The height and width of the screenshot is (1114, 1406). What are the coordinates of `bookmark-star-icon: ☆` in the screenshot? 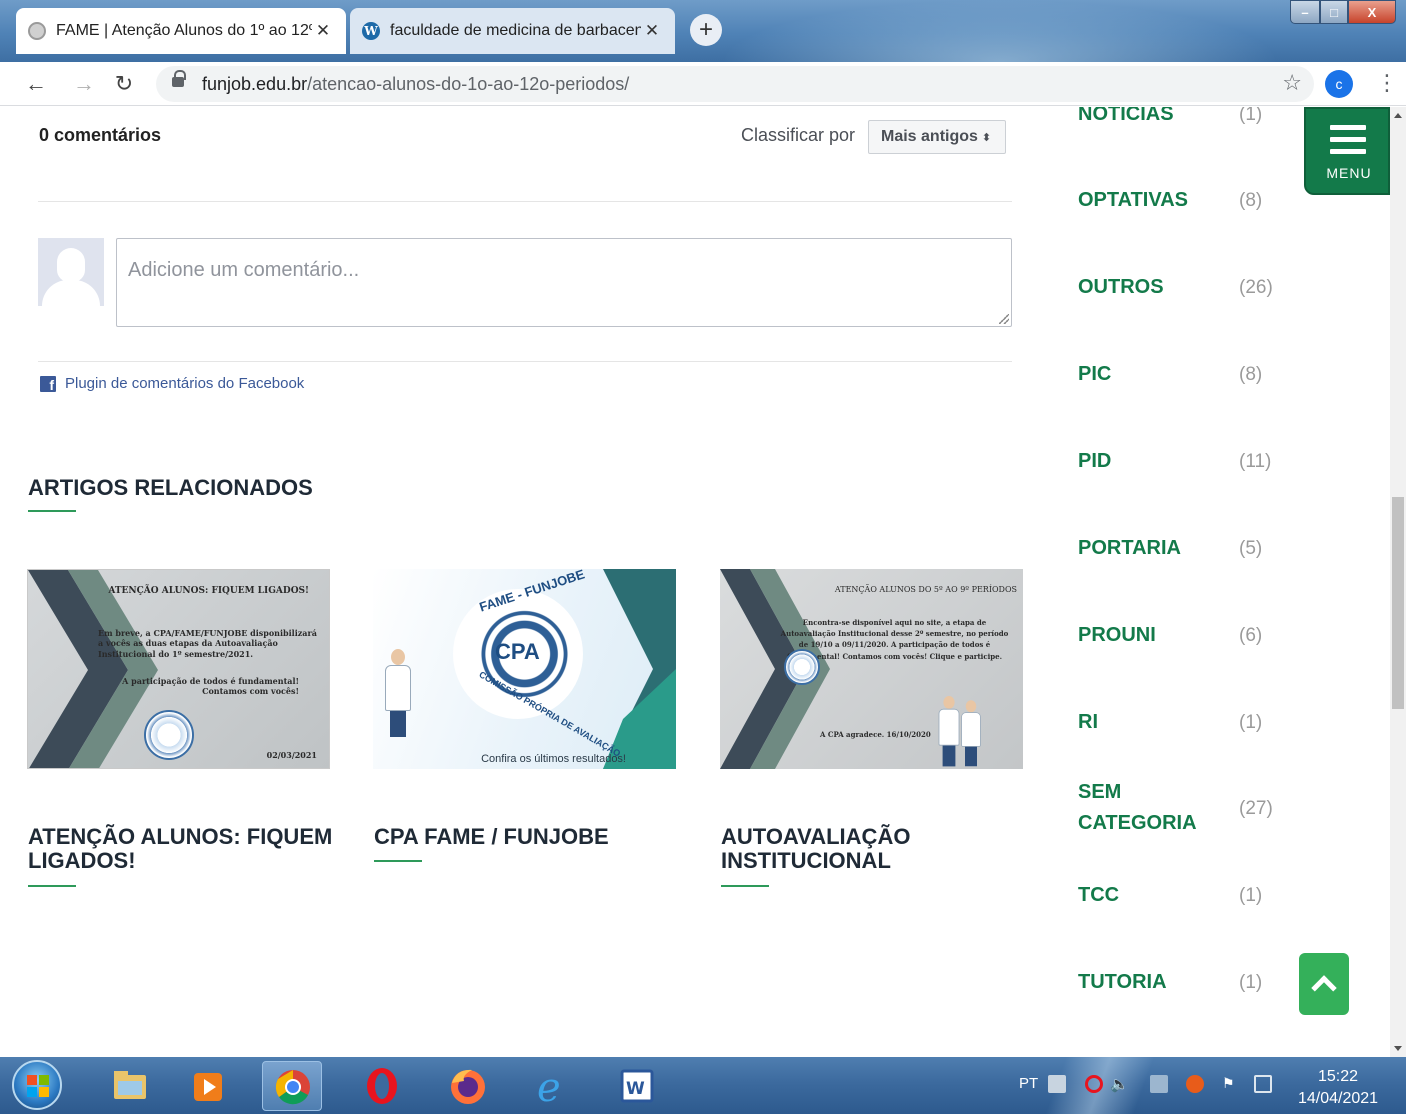 It's located at (1292, 83).